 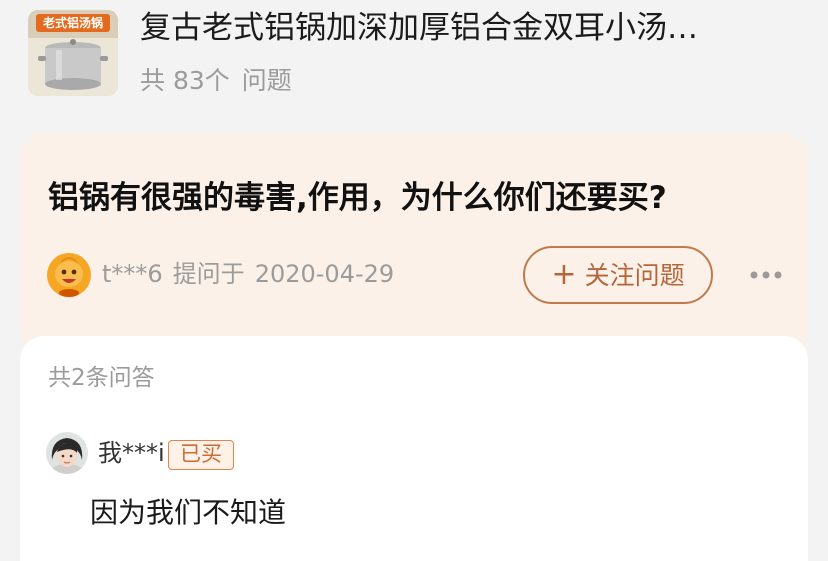 What do you see at coordinates (564, 274) in the screenshot?
I see `plus-icon: +` at bounding box center [564, 274].